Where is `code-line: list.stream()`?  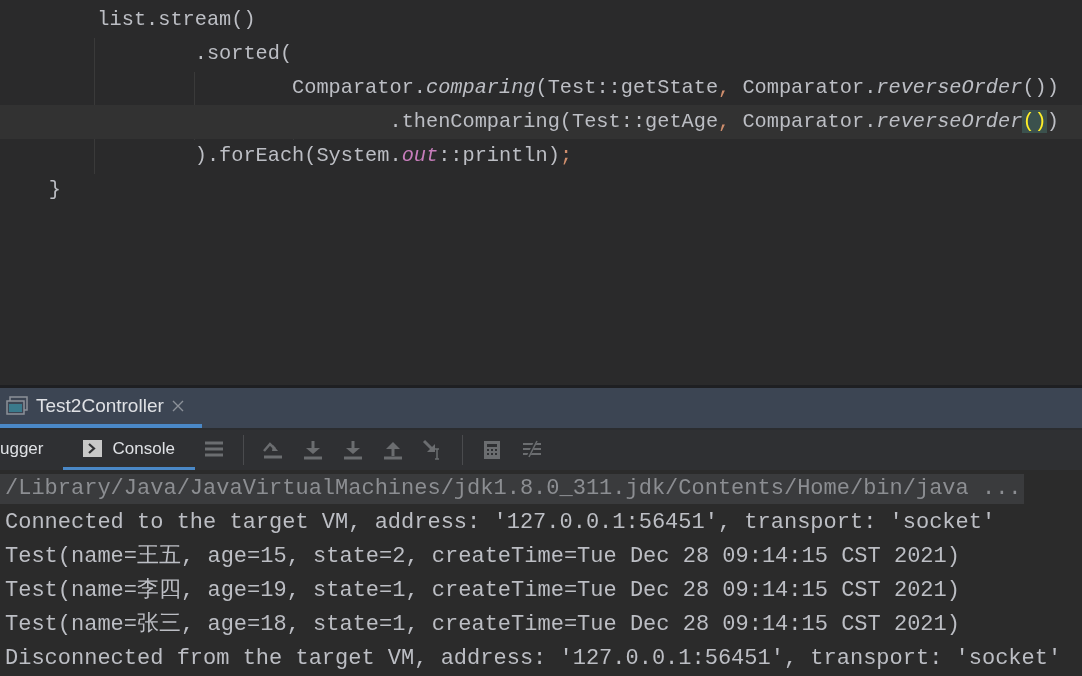
code-line: list.stream() is located at coordinates (176, 19).